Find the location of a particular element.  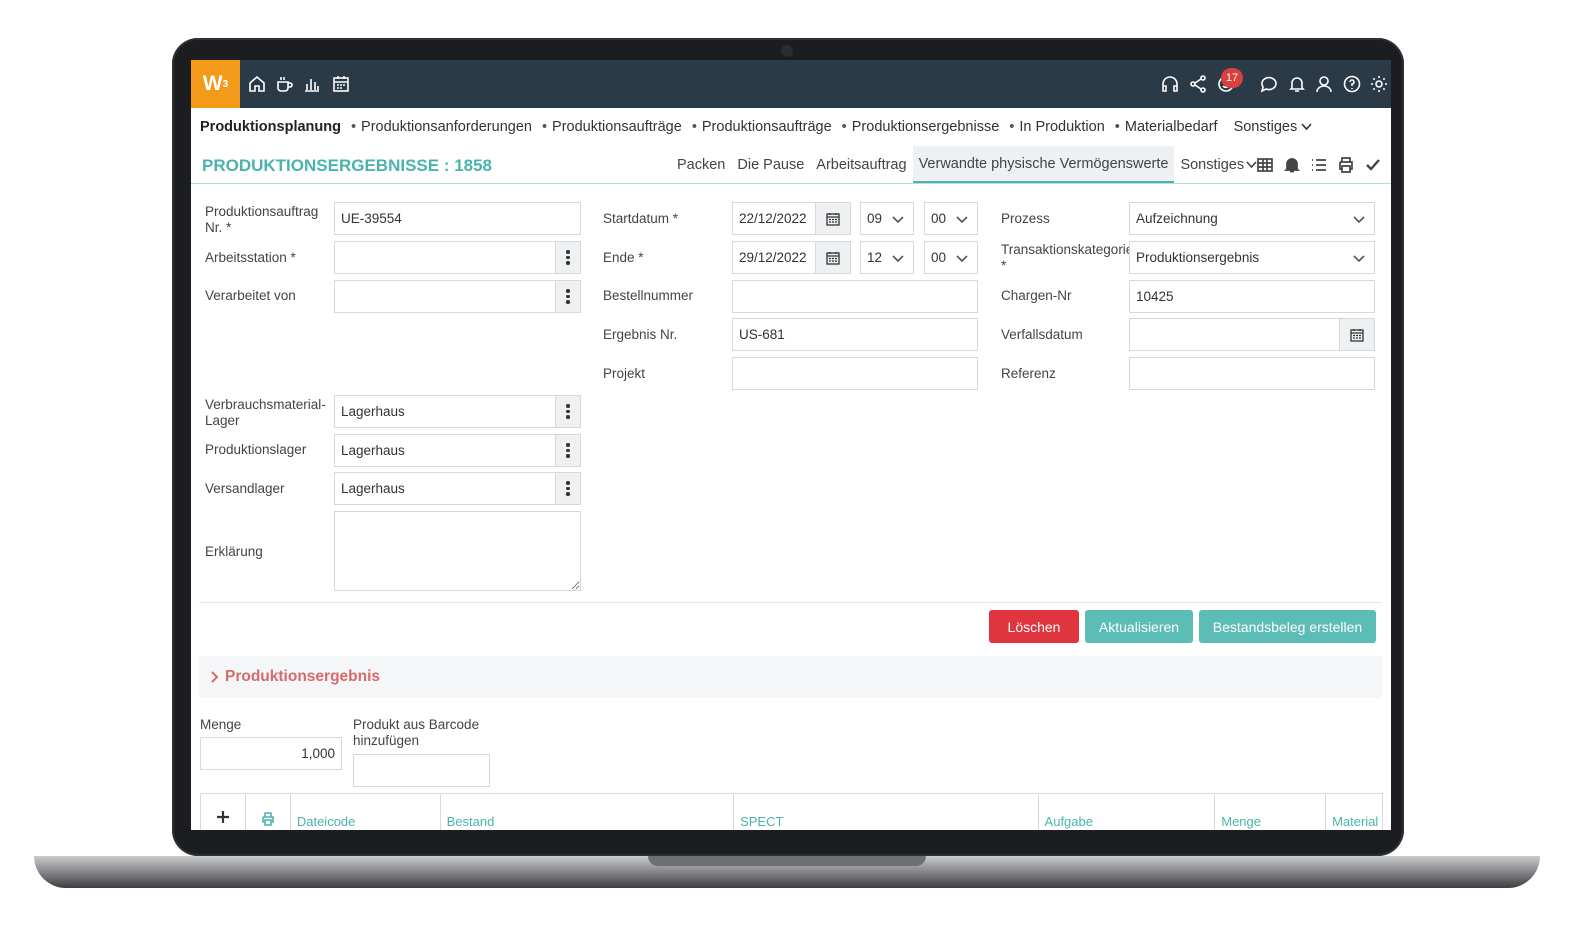

order-number-field is located at coordinates (855, 296).